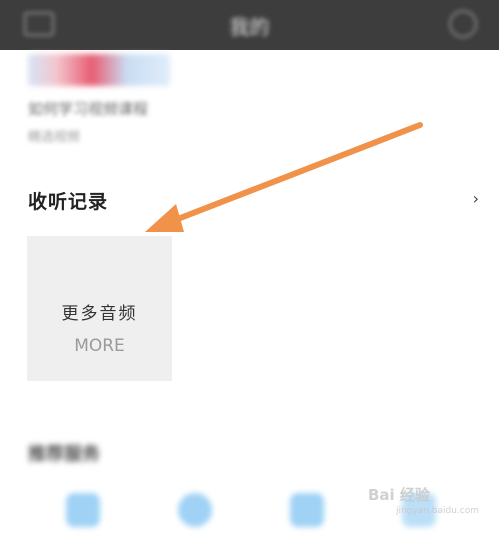 The image size is (499, 537). I want to click on chevron-right-icon: ›, so click(476, 198).